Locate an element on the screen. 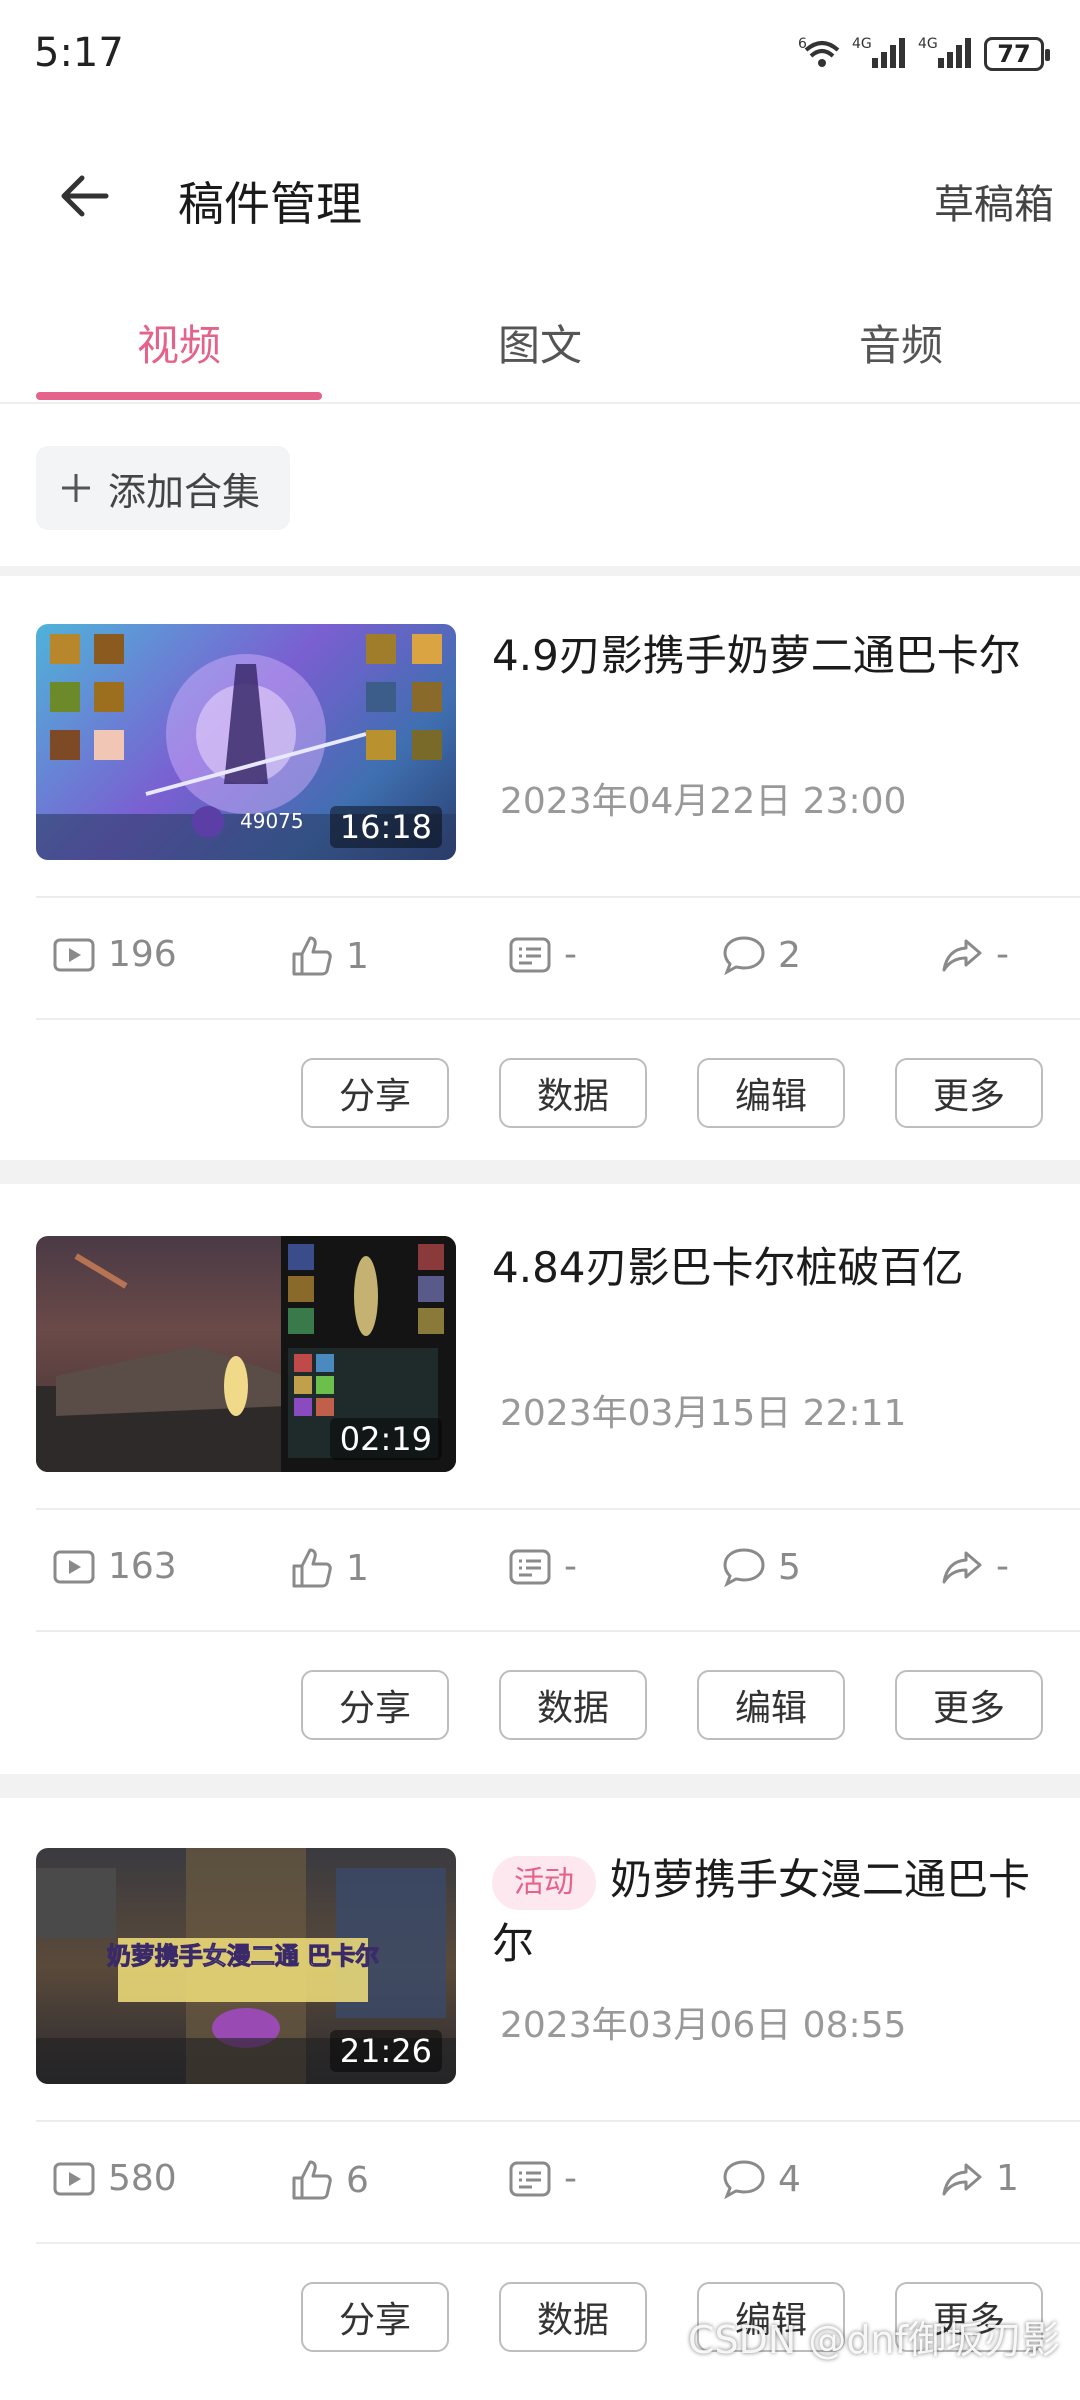  page-title: 稿件管理 is located at coordinates (270, 204).